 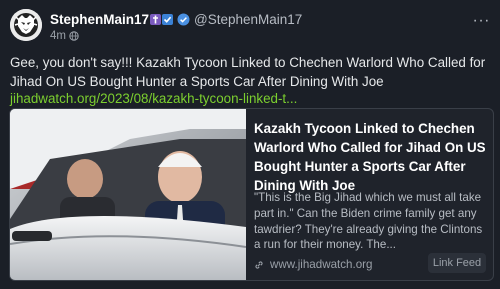 What do you see at coordinates (156, 19) in the screenshot?
I see `cross-badge-icon` at bounding box center [156, 19].